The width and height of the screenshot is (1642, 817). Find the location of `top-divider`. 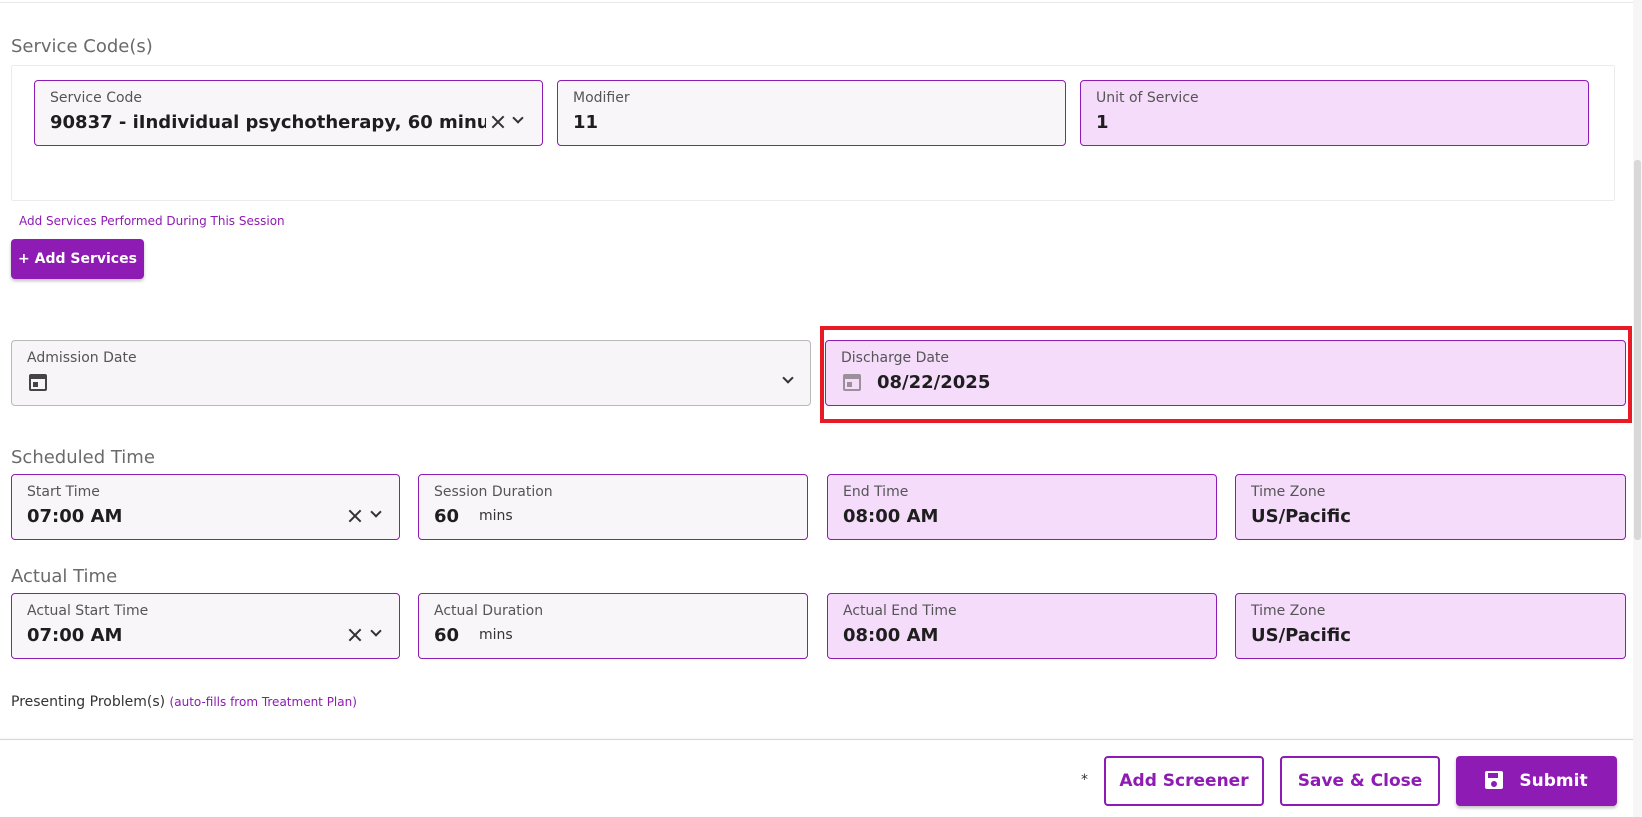

top-divider is located at coordinates (821, 1).